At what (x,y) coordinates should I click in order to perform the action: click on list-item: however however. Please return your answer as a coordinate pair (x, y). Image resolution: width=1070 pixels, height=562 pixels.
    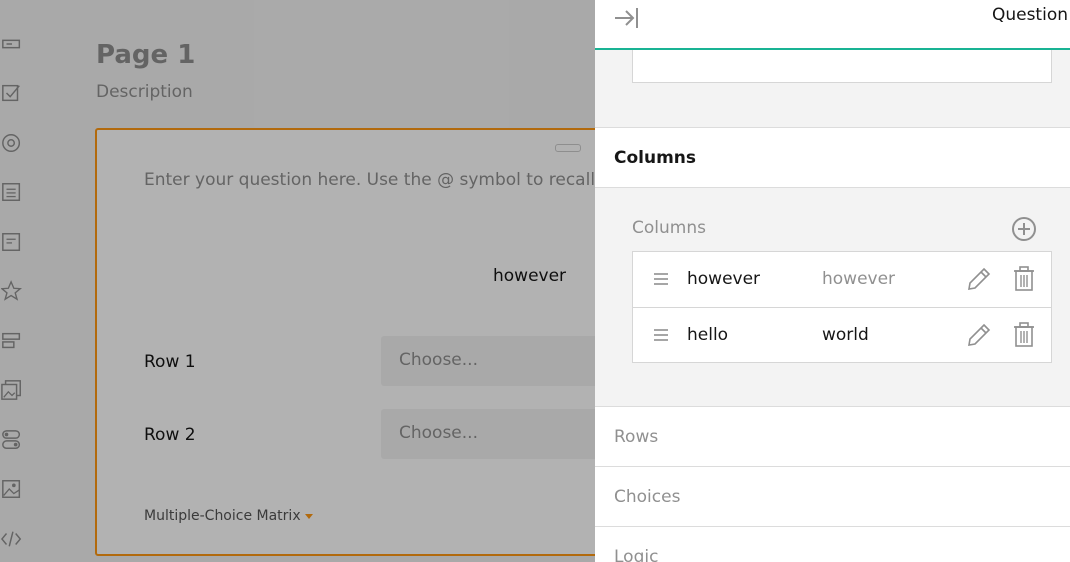
    Looking at the image, I should click on (842, 279).